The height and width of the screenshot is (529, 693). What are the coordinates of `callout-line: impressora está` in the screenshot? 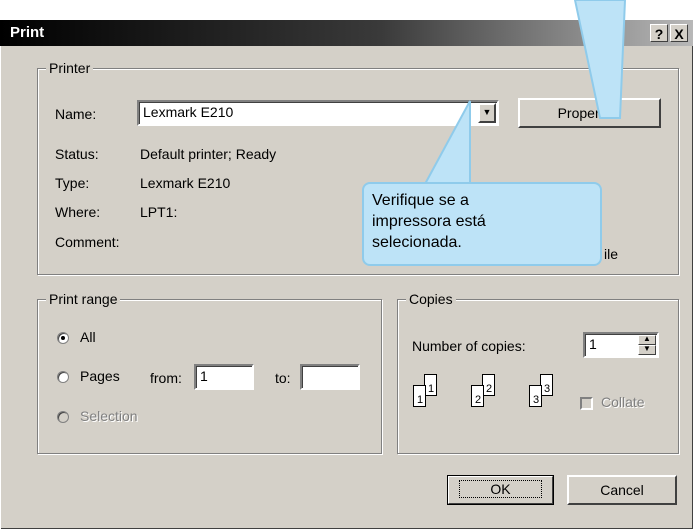 It's located at (429, 221).